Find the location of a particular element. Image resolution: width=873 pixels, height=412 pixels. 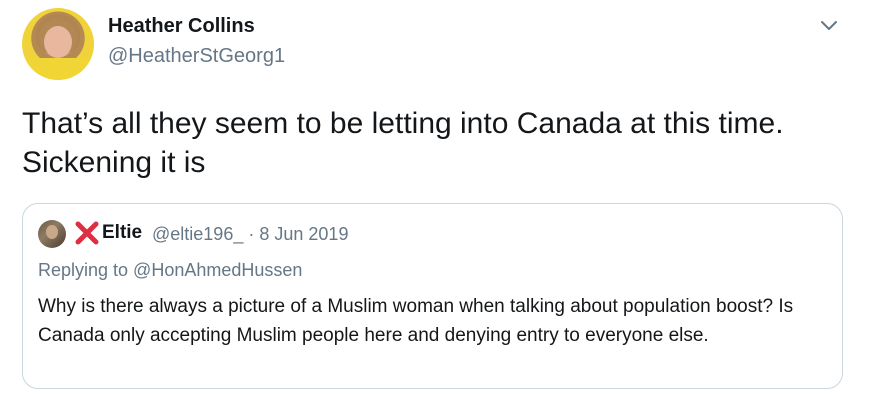

avatar-face is located at coordinates (58, 42).